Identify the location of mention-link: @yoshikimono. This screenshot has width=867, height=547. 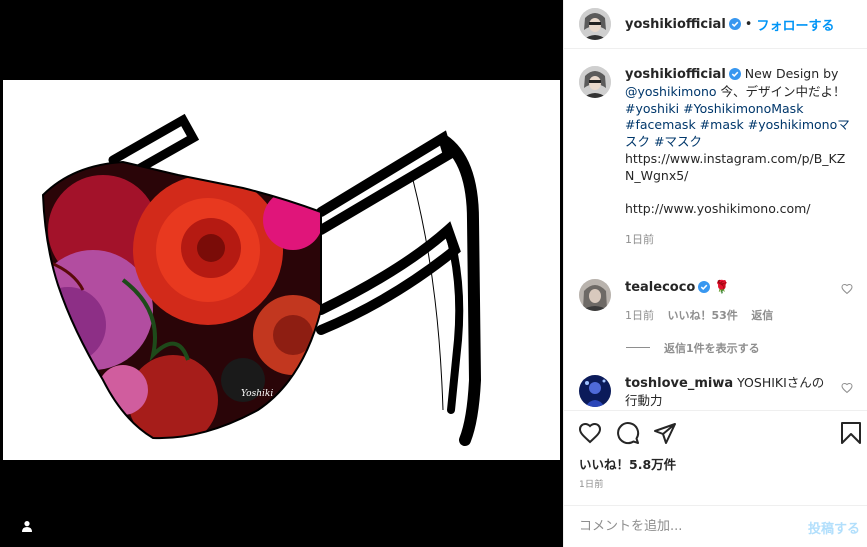
(671, 91).